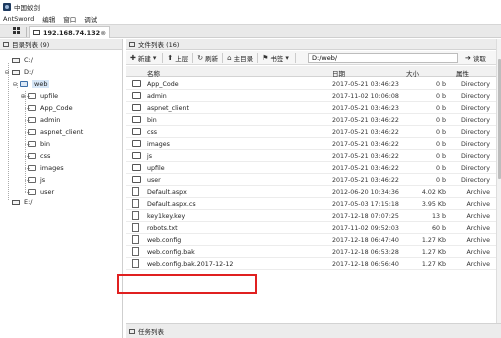  I want to click on tree-item-js: js, so click(36, 180).